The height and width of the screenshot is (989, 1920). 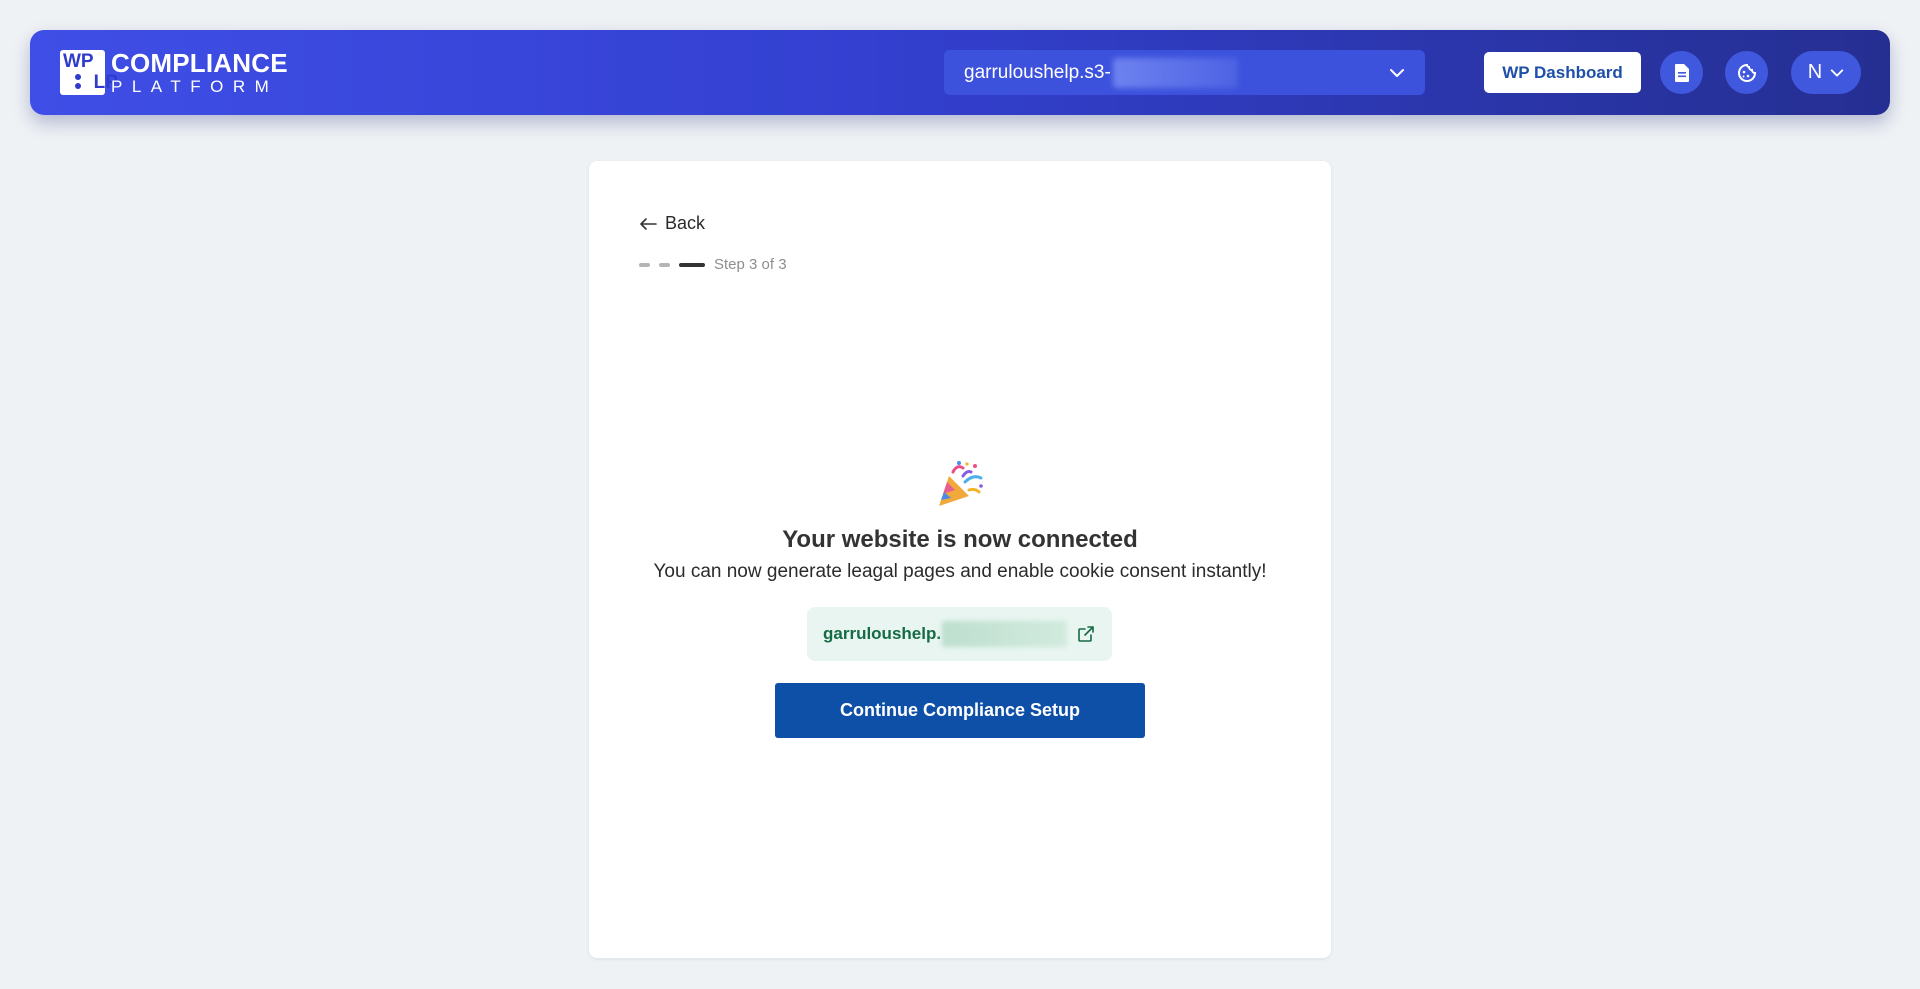 What do you see at coordinates (1037, 72) in the screenshot?
I see `site-selector-value: garruloushelp.s3-` at bounding box center [1037, 72].